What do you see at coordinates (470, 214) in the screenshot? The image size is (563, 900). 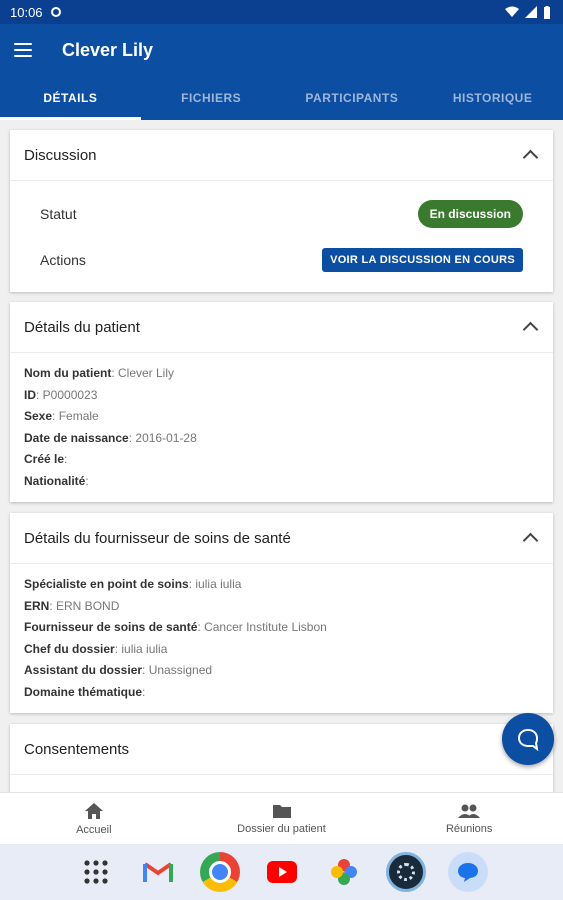 I see `status-badge: En discussion` at bounding box center [470, 214].